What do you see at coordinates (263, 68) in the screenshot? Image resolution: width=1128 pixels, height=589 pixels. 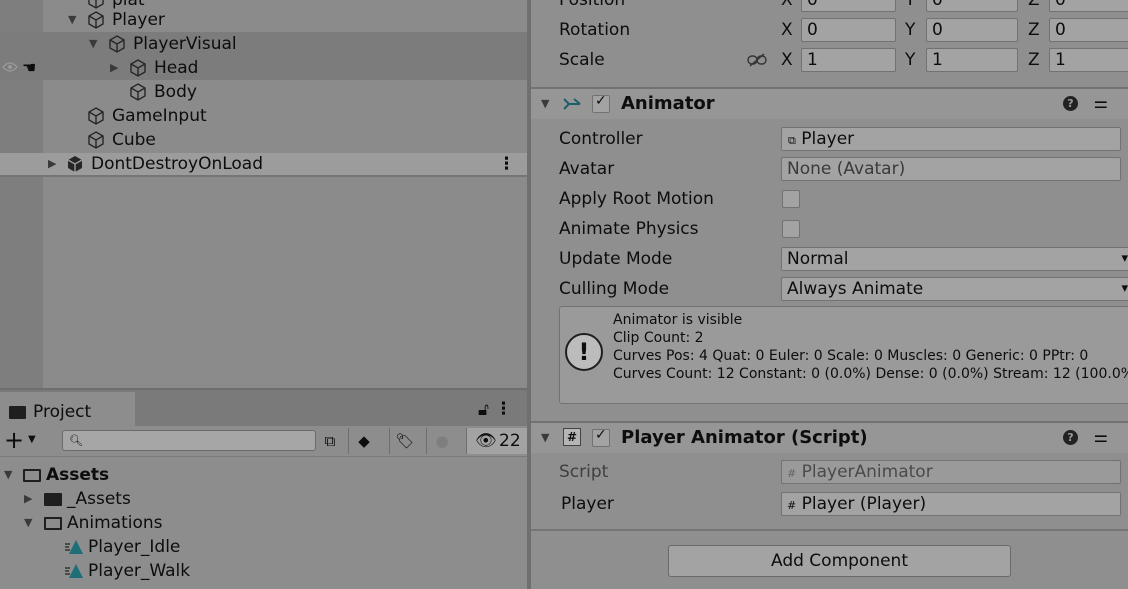 I see `hierarchy-item-head: ☚ ▶ Head` at bounding box center [263, 68].